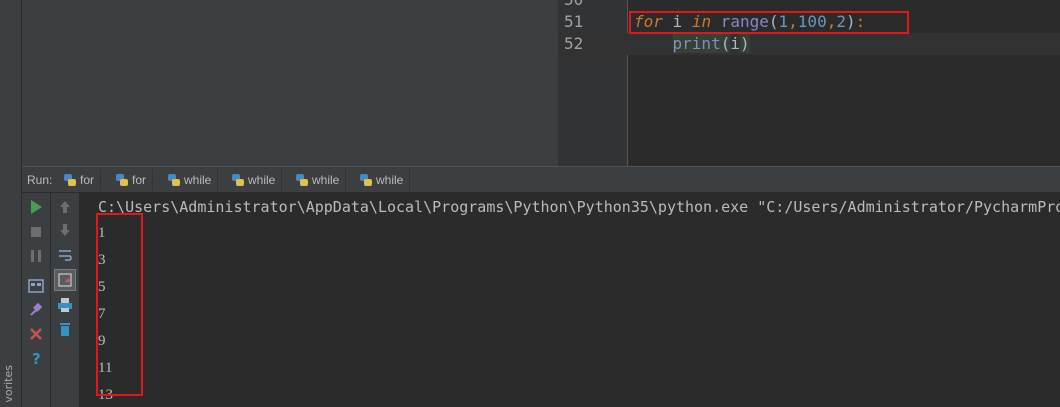 The image size is (1060, 407). Describe the element at coordinates (11, 203) in the screenshot. I see `favorites-strip: vorites` at that location.